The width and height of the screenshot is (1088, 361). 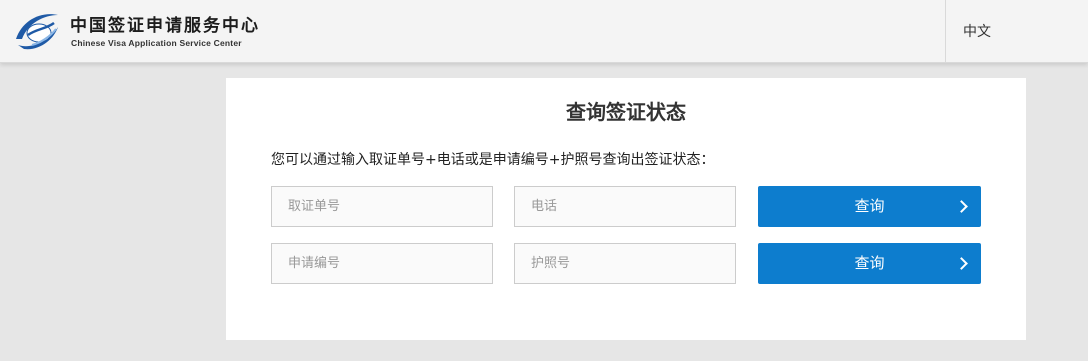 What do you see at coordinates (977, 31) in the screenshot?
I see `language-link: 中文` at bounding box center [977, 31].